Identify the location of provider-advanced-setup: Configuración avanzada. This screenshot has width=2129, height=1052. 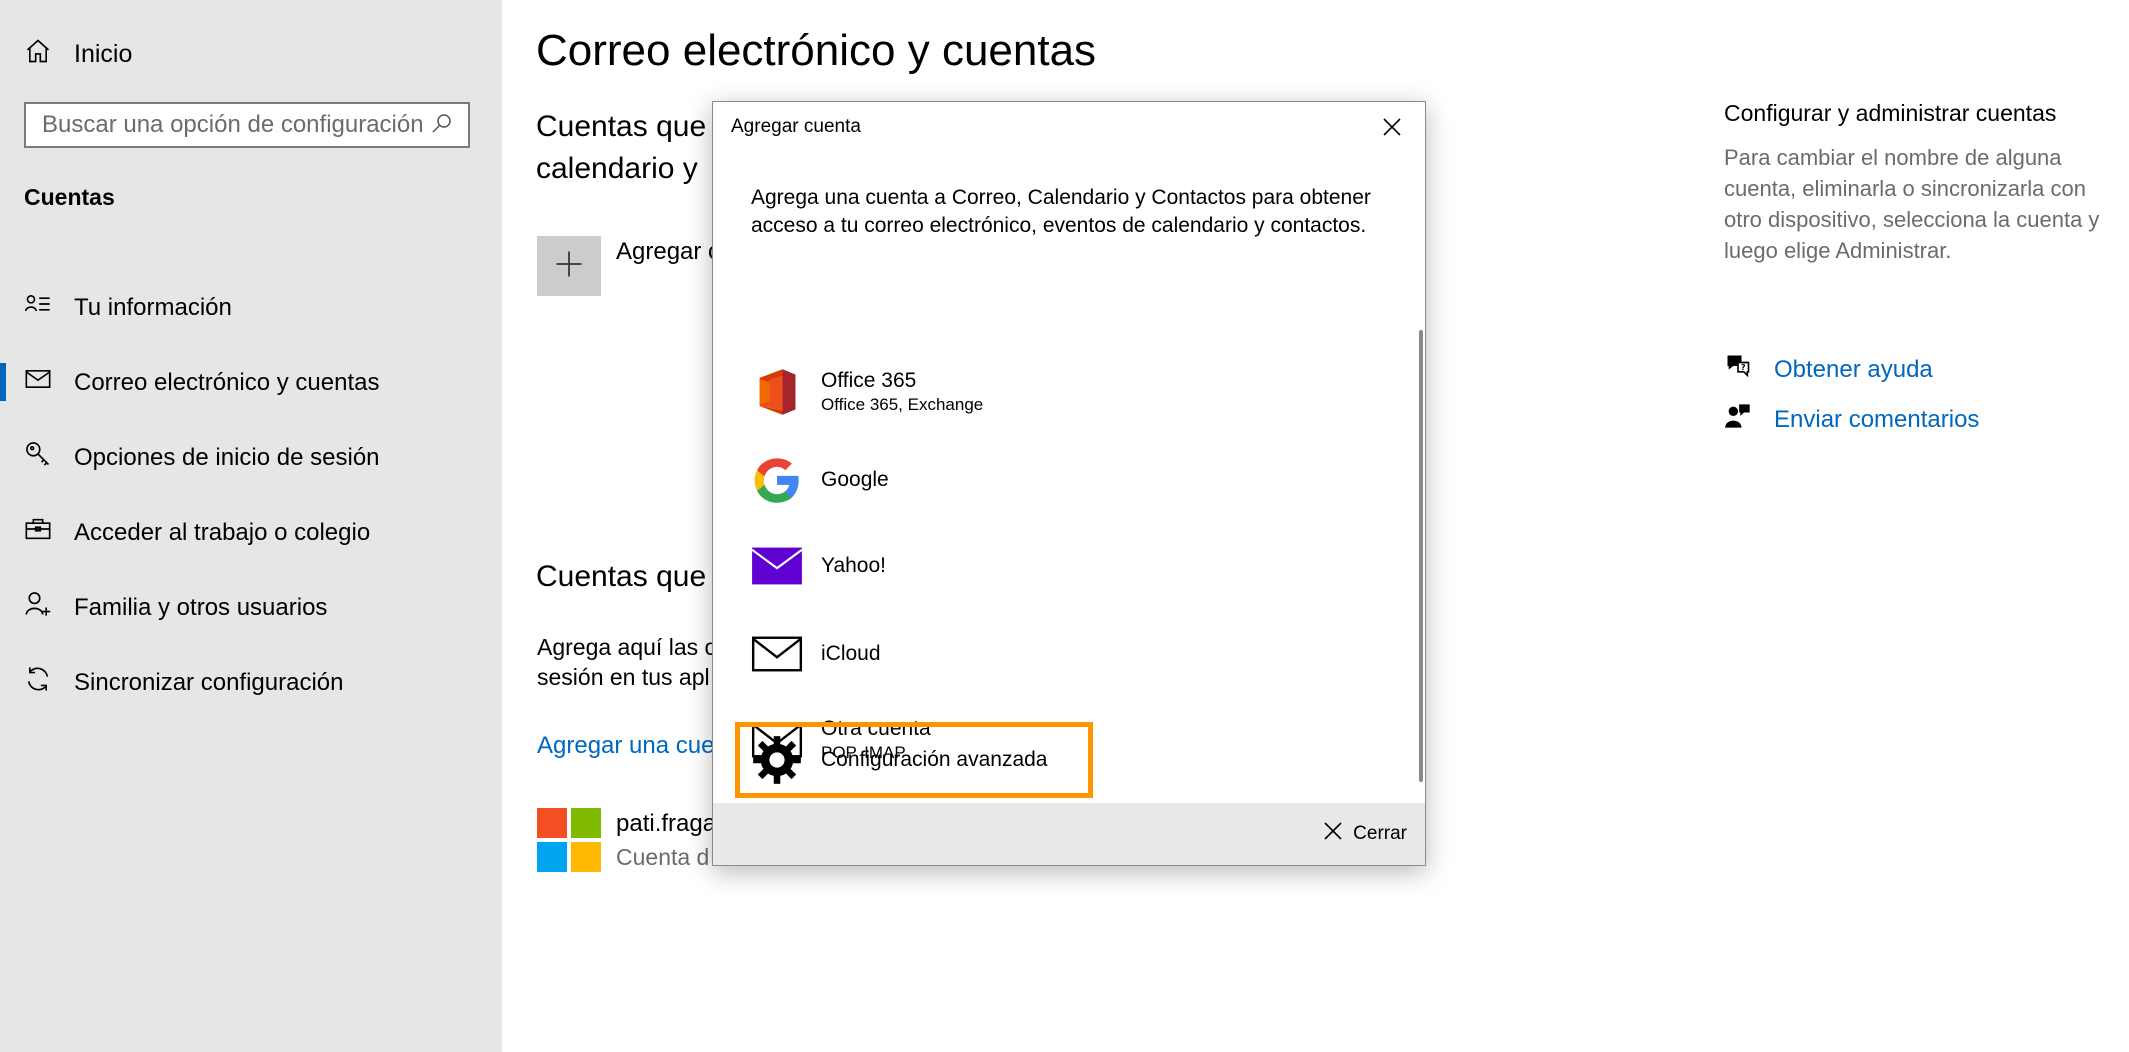
(914, 760).